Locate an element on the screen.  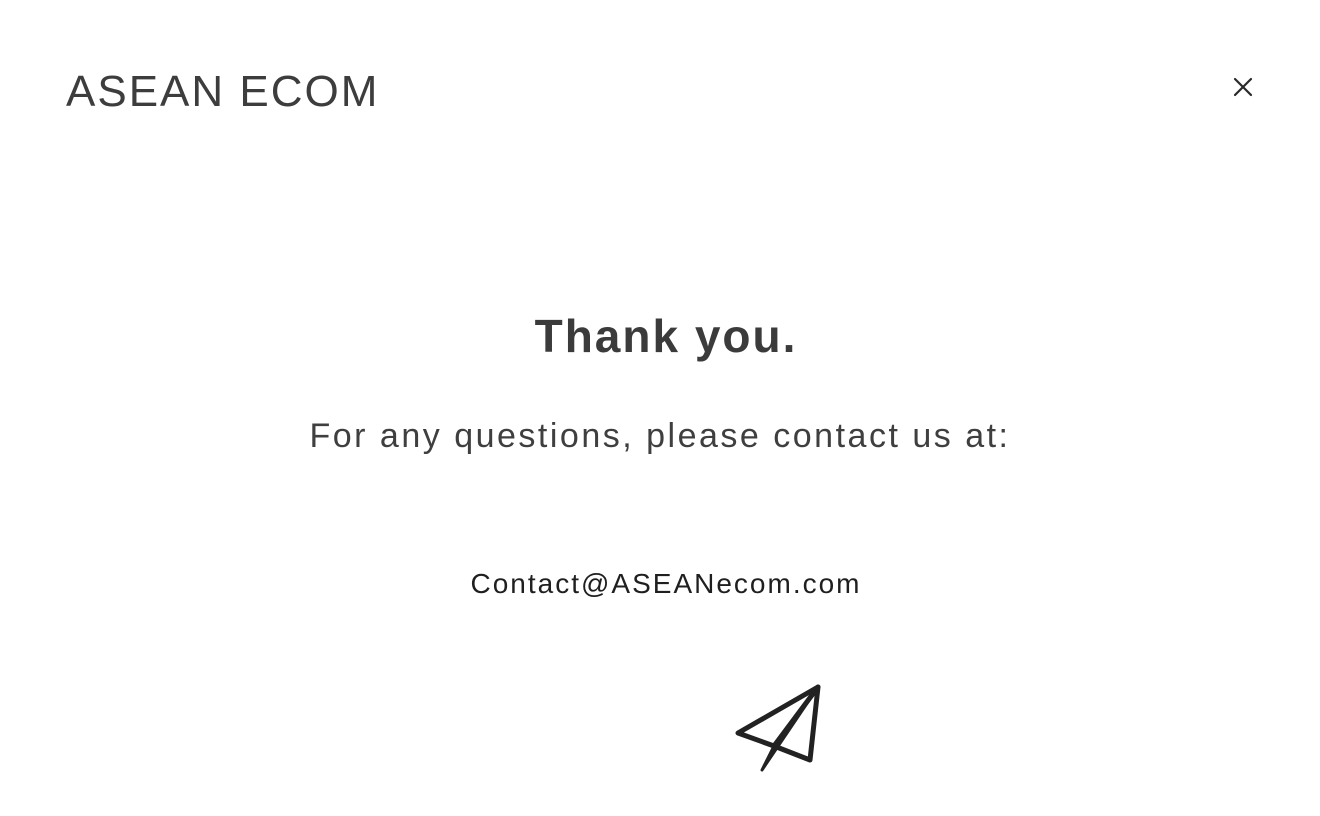
paper-plane-icon is located at coordinates (778, 728).